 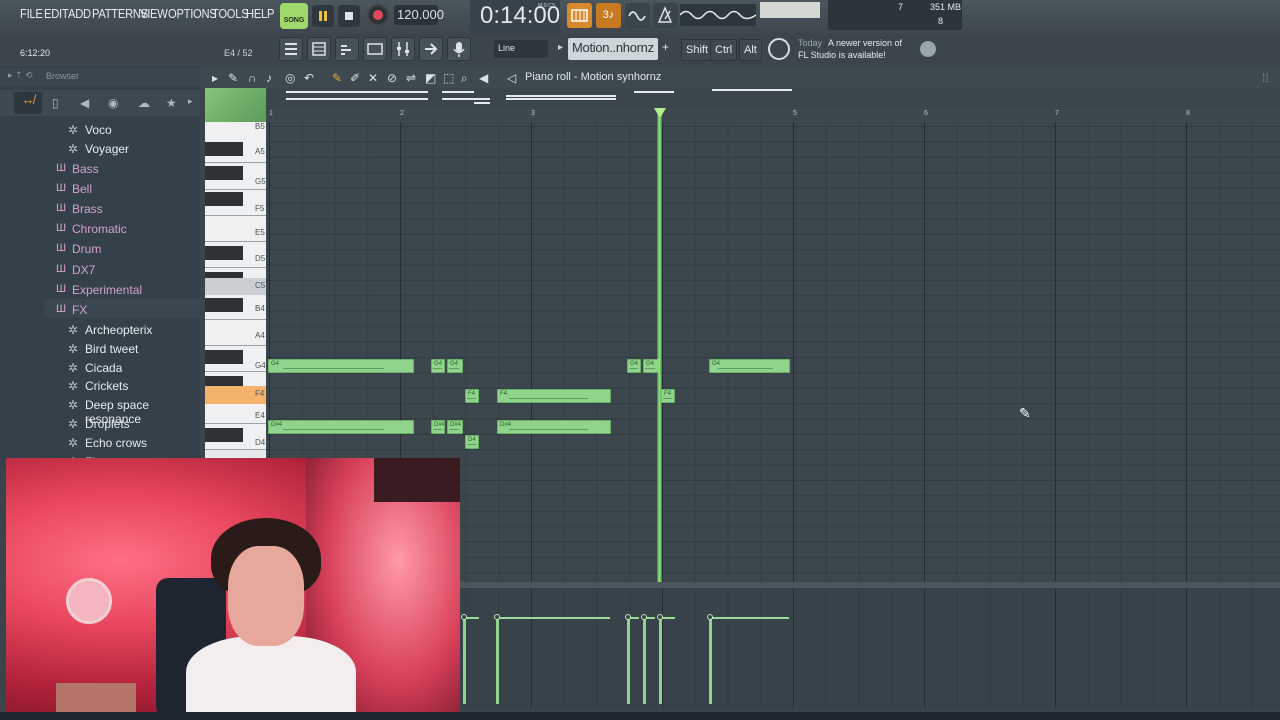 What do you see at coordinates (100, 424) in the screenshot?
I see `browser-item-droplets: ✲ Droplets` at bounding box center [100, 424].